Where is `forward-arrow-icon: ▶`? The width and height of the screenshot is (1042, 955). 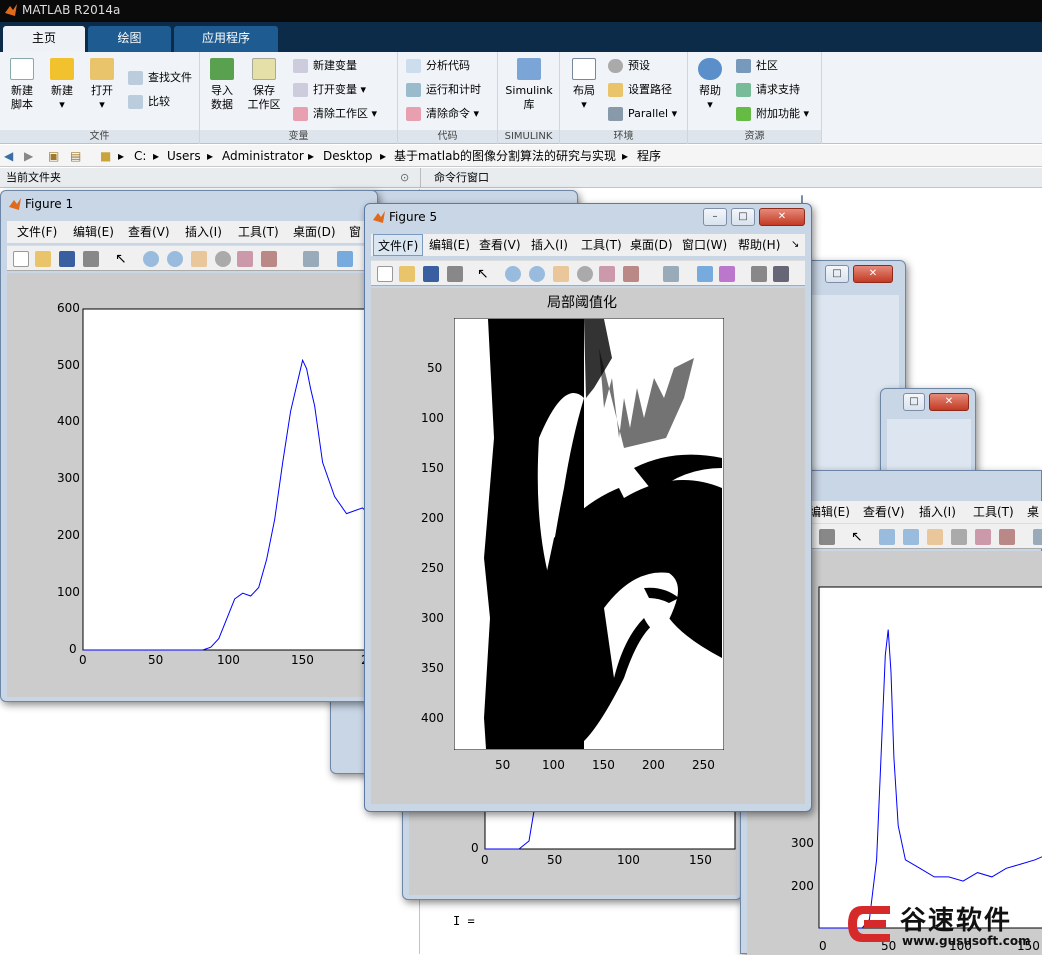 forward-arrow-icon: ▶ is located at coordinates (28, 156).